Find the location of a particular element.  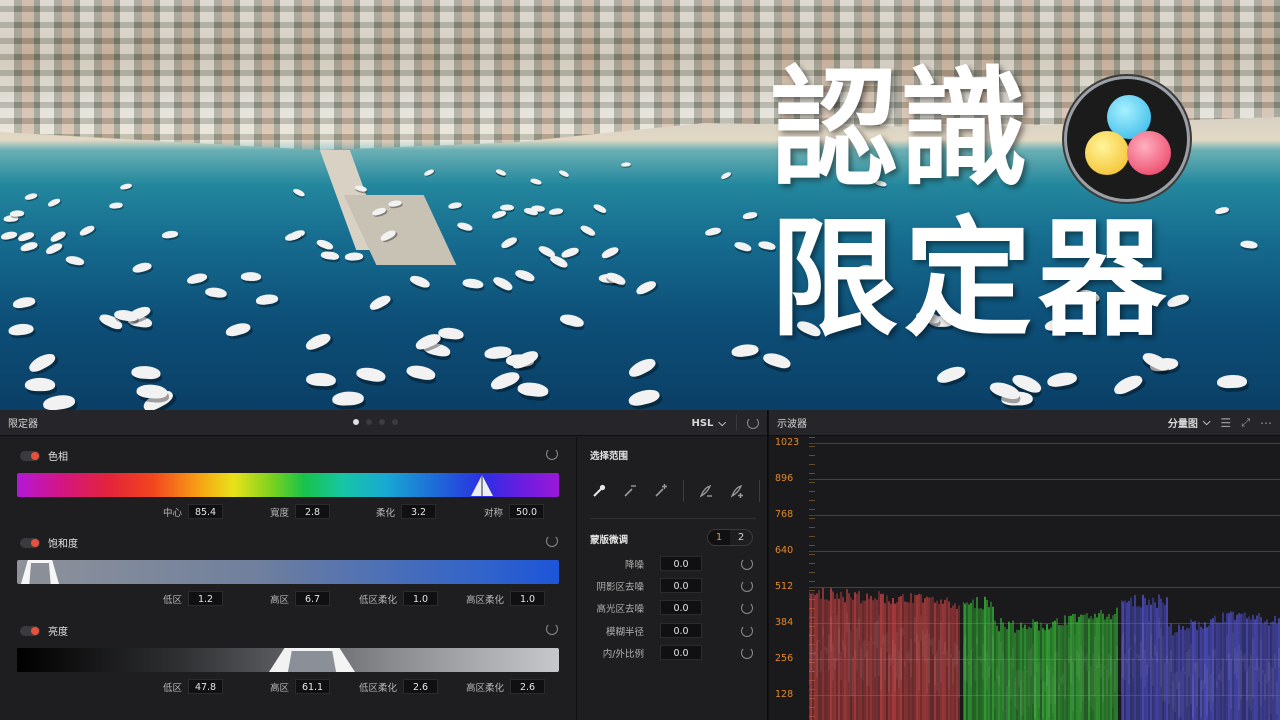

hue-sym-value: 50.0 is located at coordinates (527, 511).